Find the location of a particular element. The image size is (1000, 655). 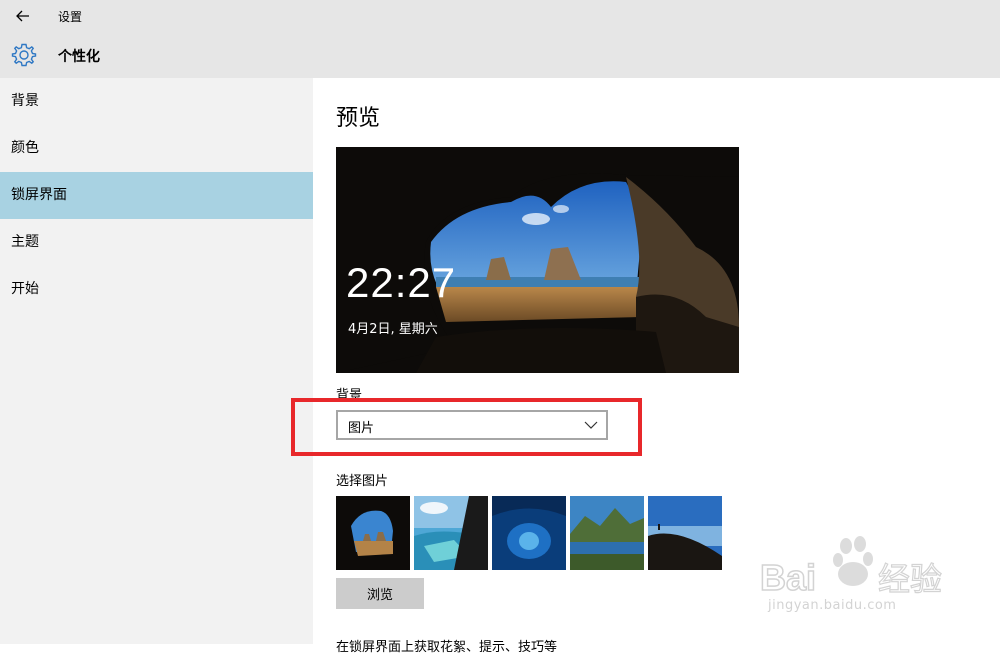

thumbnail-hilltop-sky is located at coordinates (685, 533).